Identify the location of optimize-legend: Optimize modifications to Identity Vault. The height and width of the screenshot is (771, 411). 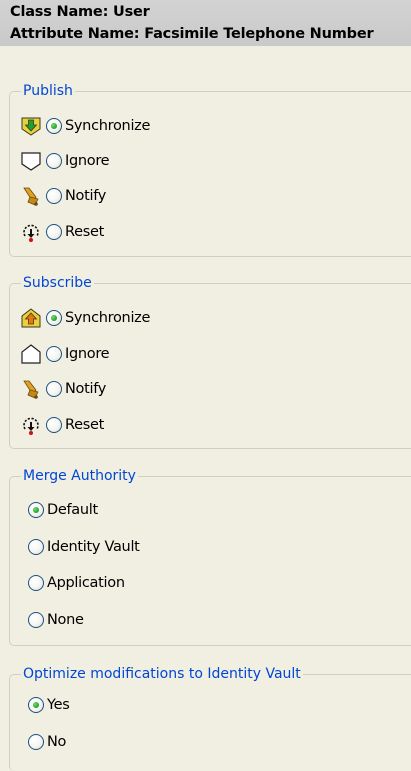
(162, 674).